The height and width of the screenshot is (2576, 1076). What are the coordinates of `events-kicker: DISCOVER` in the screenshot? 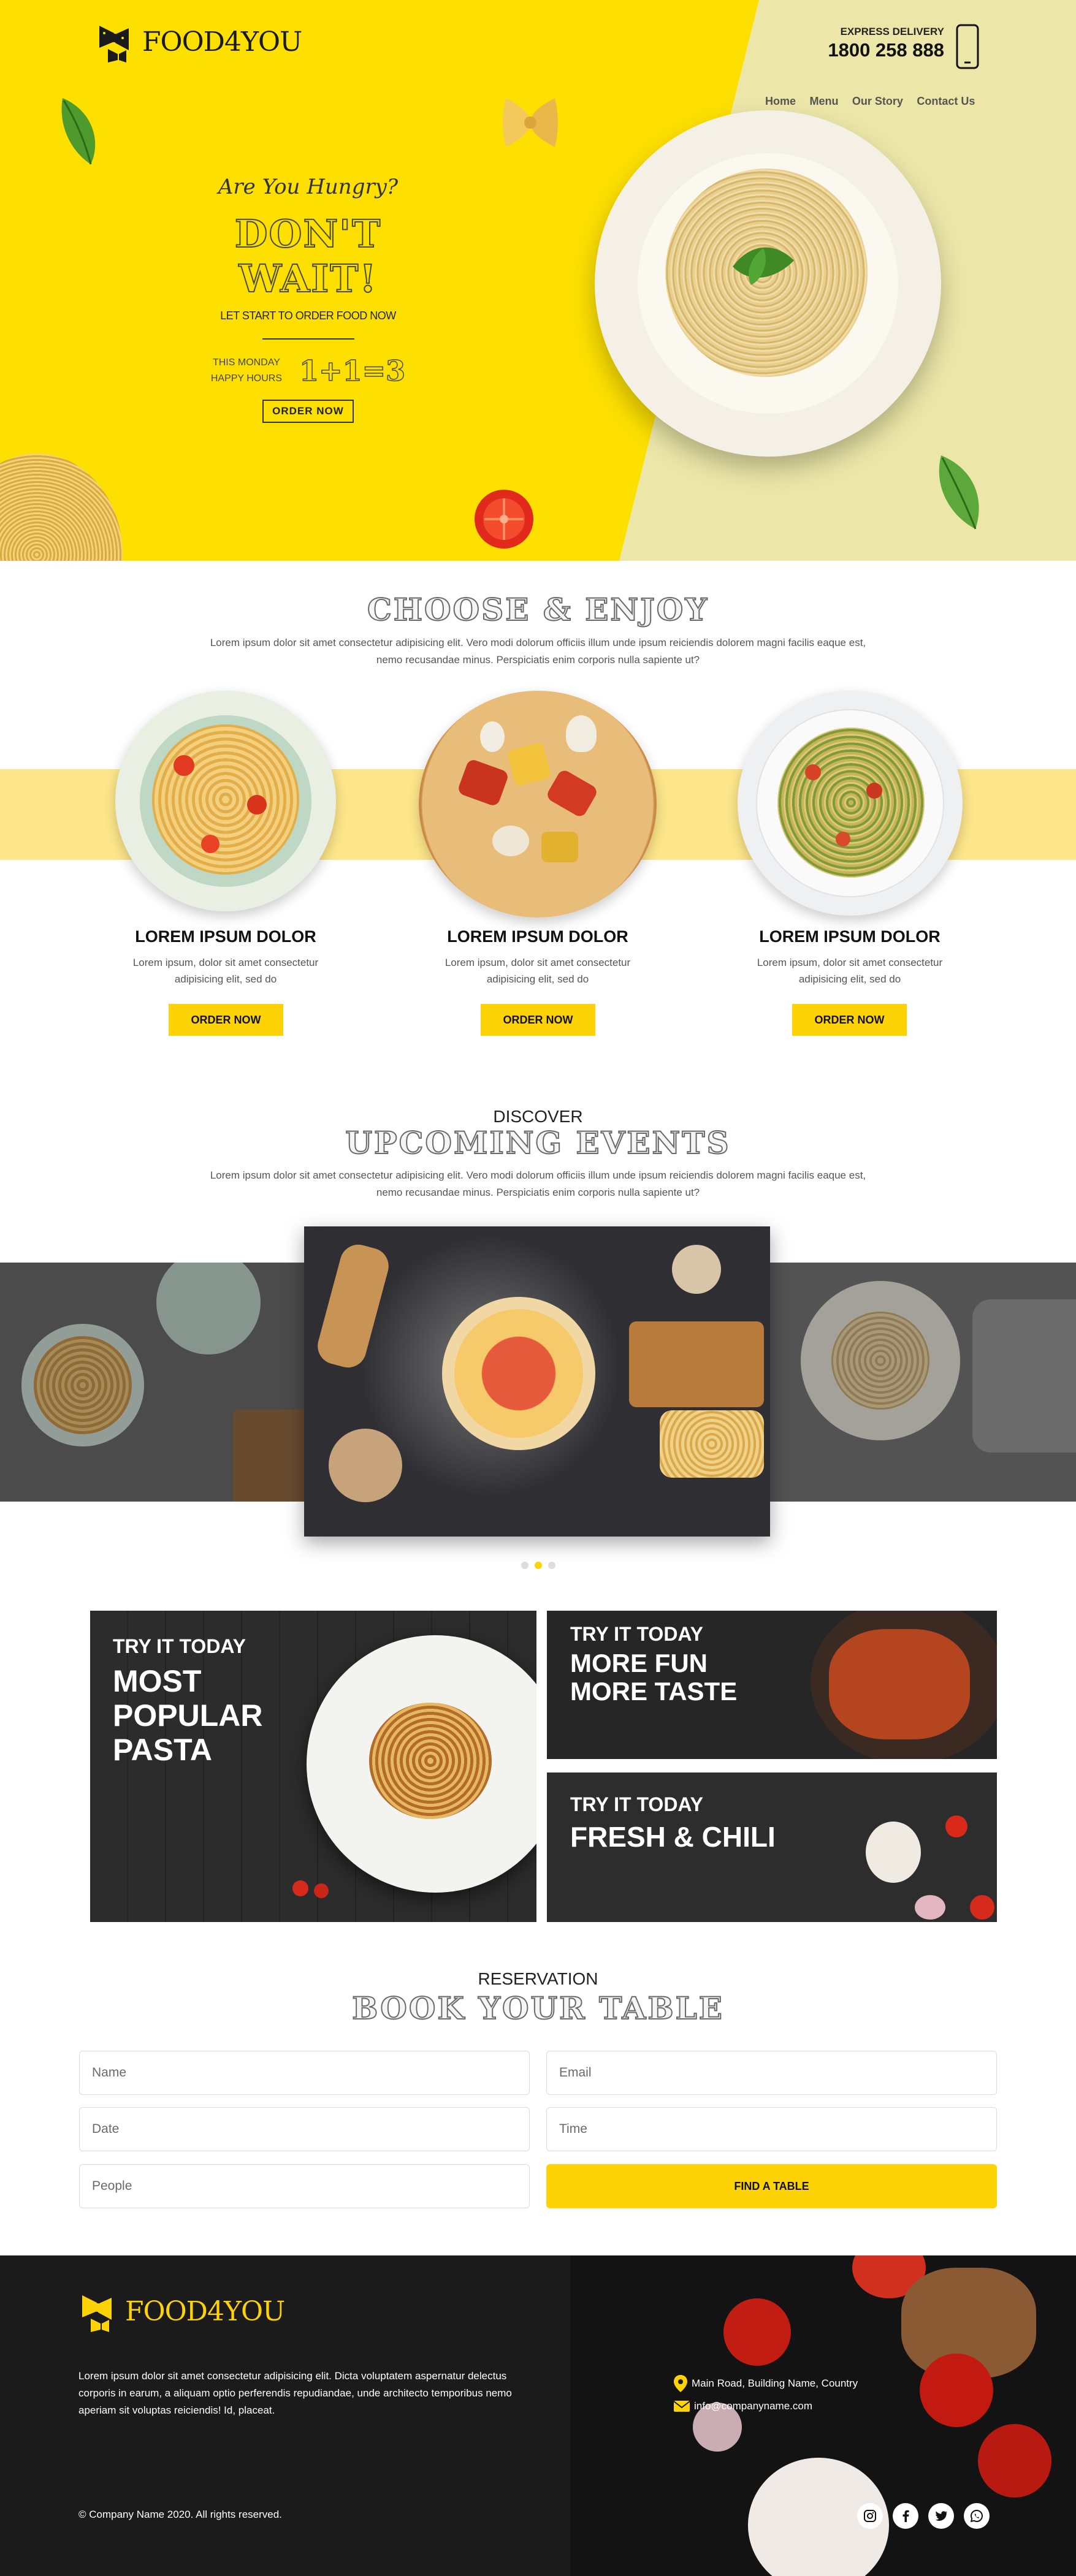 It's located at (538, 1116).